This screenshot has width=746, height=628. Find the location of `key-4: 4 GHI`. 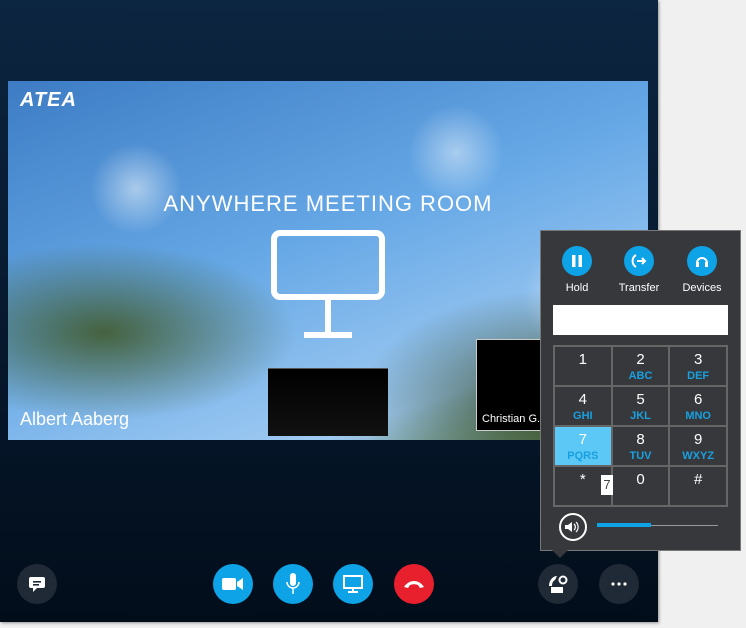

key-4: 4 GHI is located at coordinates (583, 406).